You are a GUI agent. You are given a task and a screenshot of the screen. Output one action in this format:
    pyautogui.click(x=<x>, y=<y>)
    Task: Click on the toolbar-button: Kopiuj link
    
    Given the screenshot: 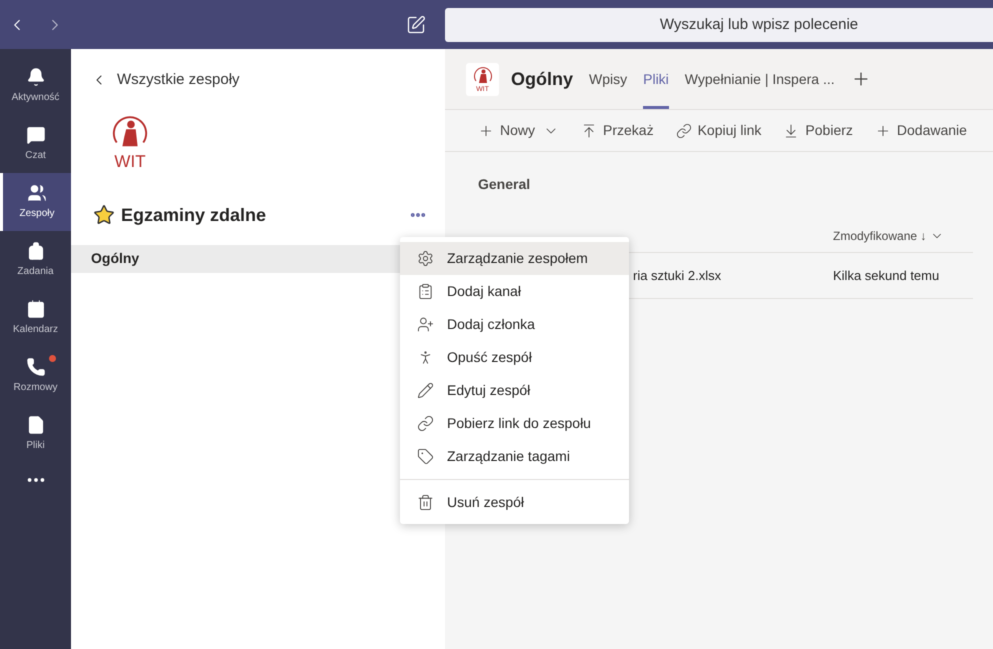 What is the action you would take?
    pyautogui.click(x=719, y=130)
    